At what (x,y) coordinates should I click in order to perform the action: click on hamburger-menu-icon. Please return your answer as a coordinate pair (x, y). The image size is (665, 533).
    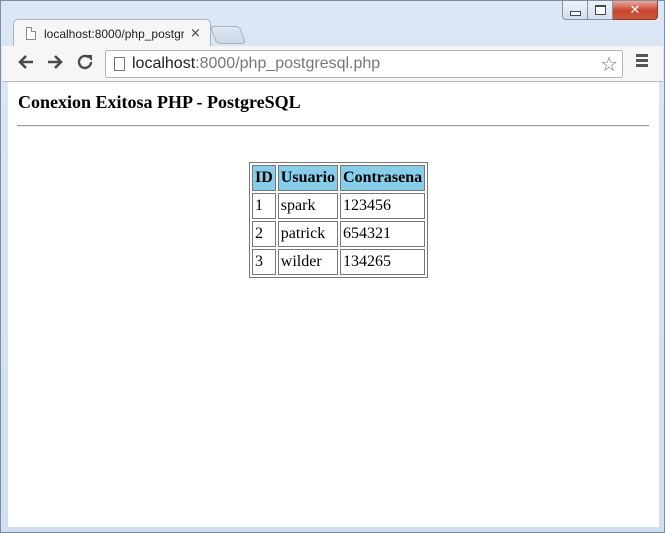
    Looking at the image, I should click on (642, 61).